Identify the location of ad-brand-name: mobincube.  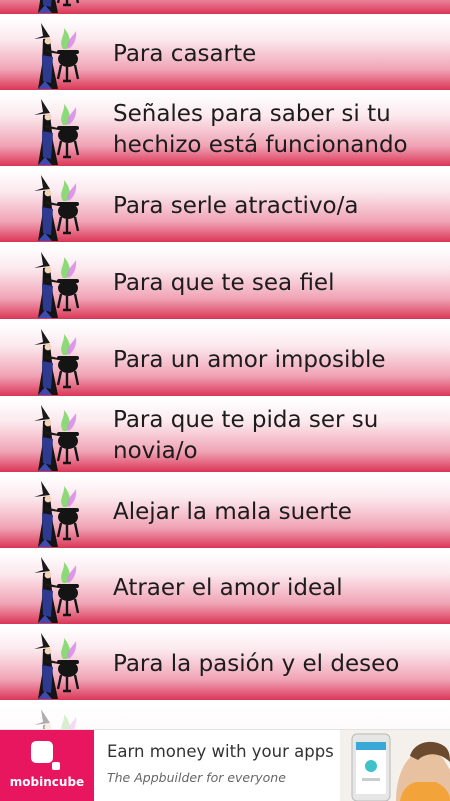
(47, 782).